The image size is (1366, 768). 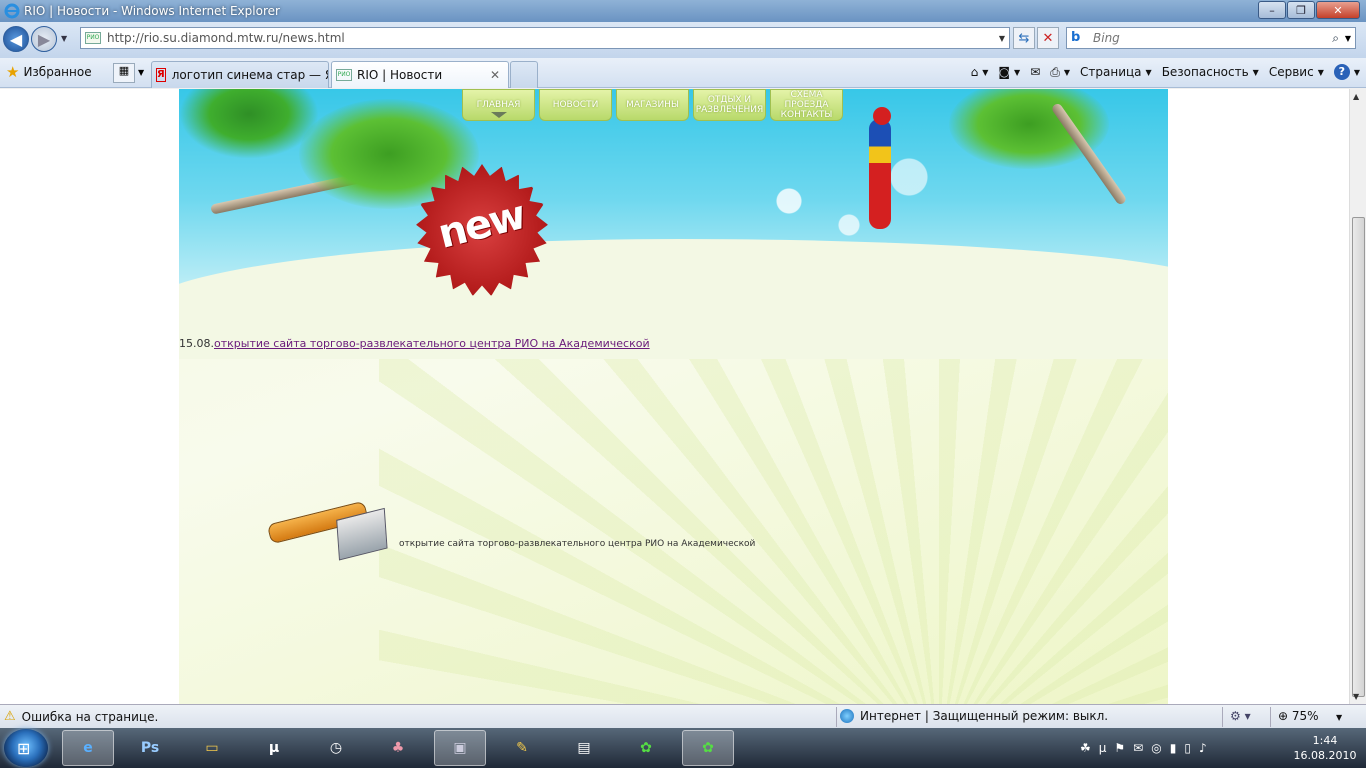 I want to click on tray-network-app-icon: ◎, so click(x=1156, y=748).